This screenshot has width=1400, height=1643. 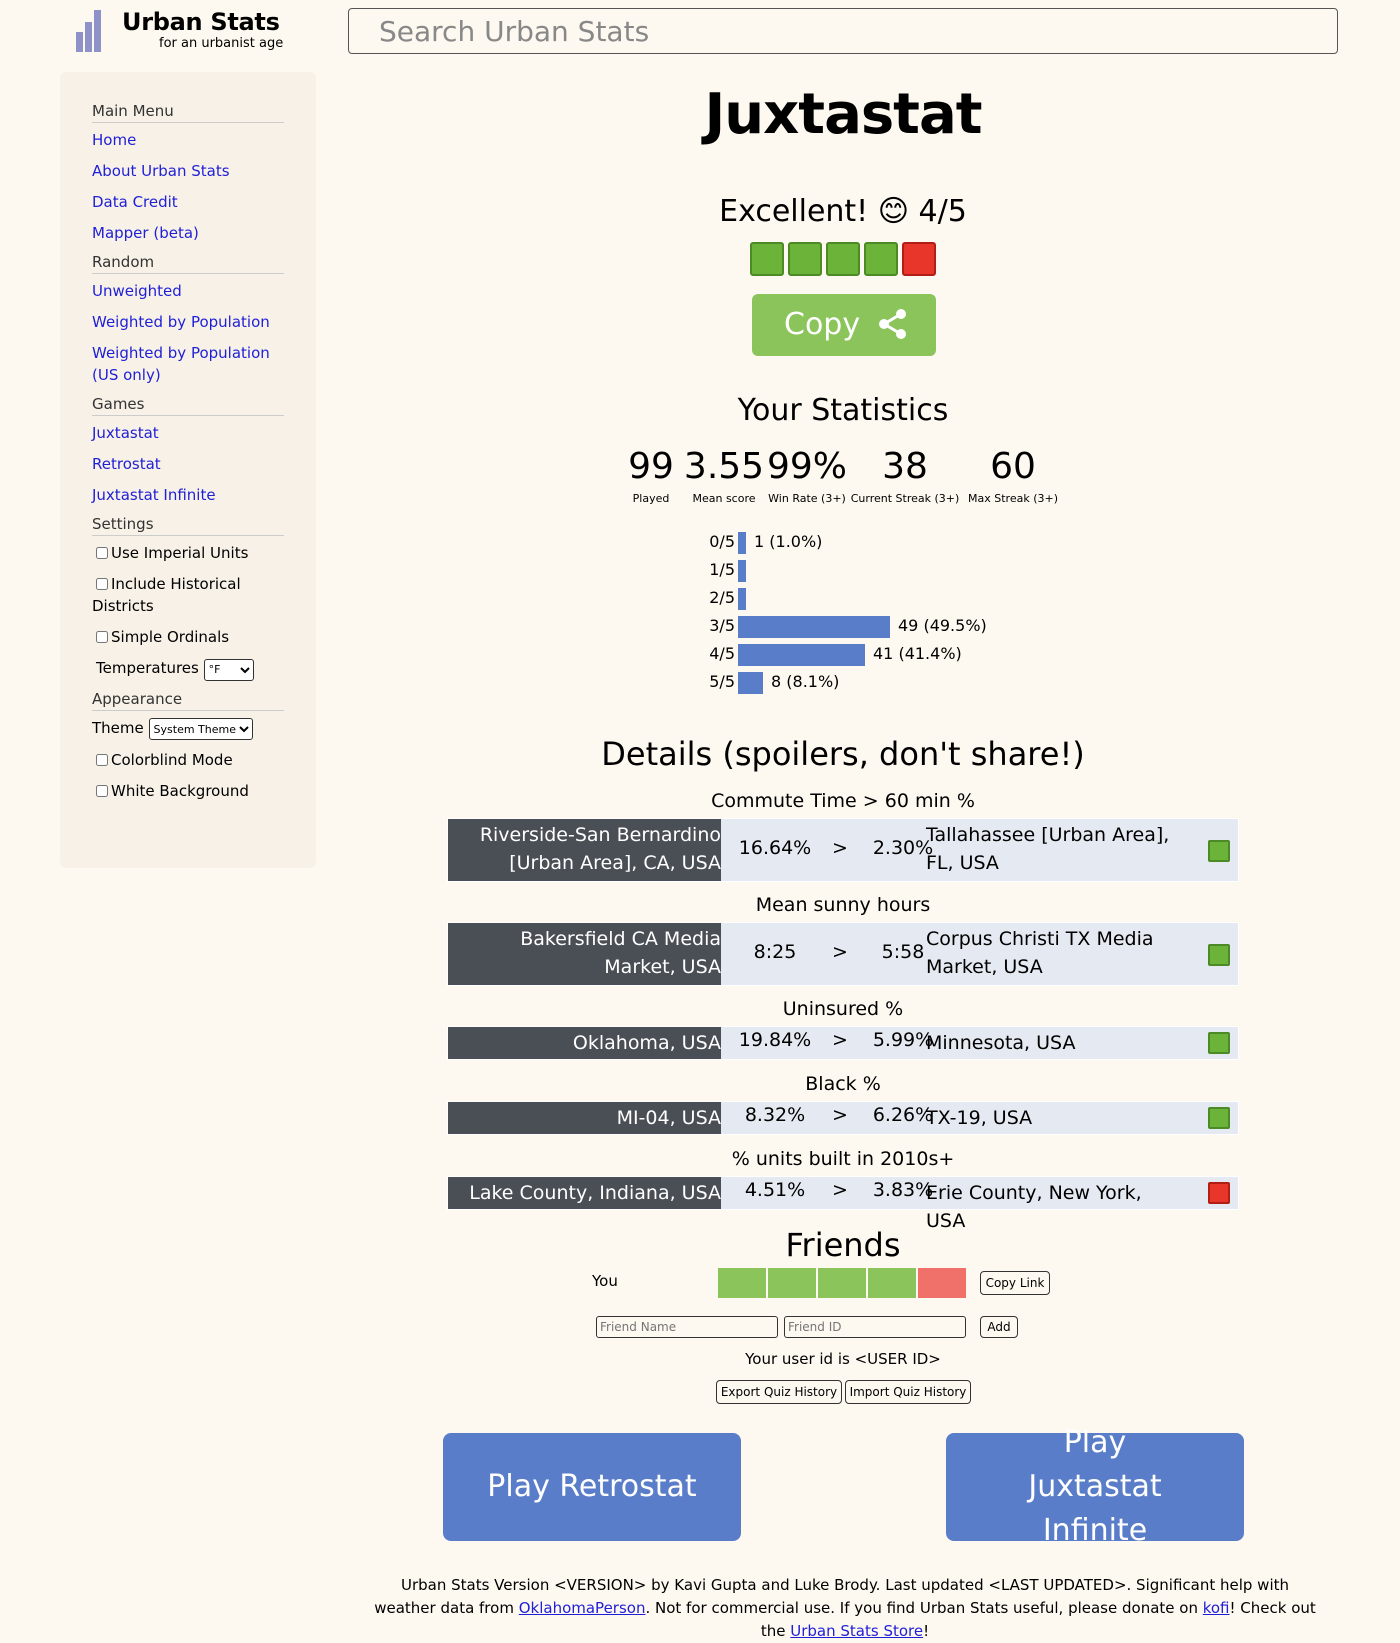 What do you see at coordinates (201, 22) in the screenshot?
I see `logo-title: Urban Stats` at bounding box center [201, 22].